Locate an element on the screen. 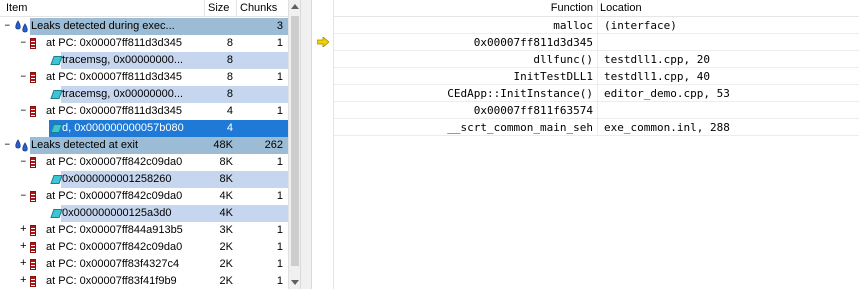 Image resolution: width=859 pixels, height=289 pixels. call-stack-row: + at PC: 0x00007ff83f4327c4 2K 1 is located at coordinates (144, 264).